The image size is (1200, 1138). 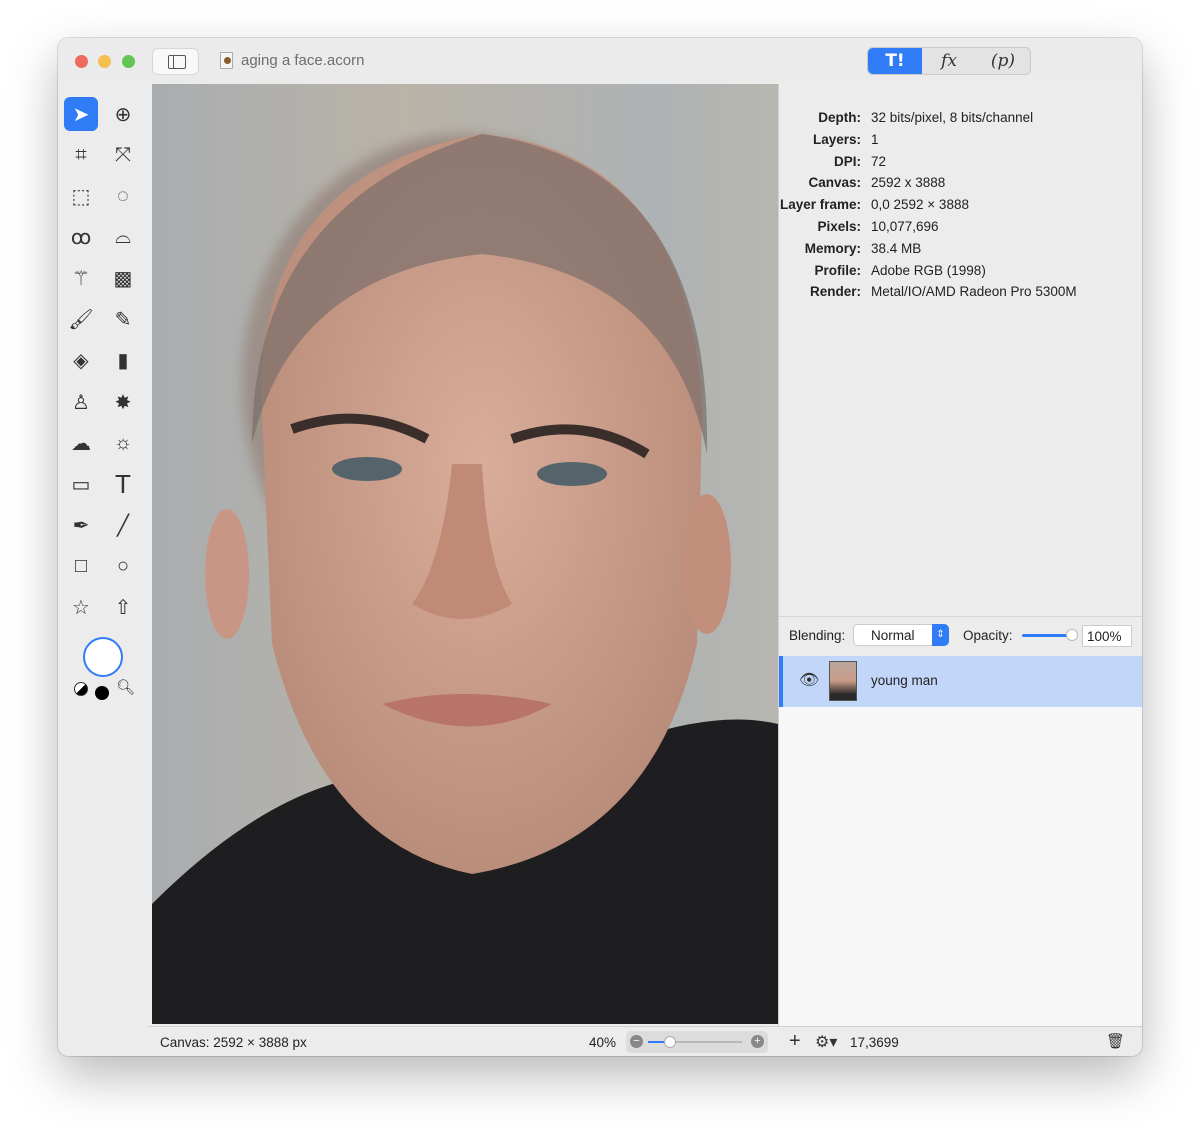 I want to click on info-key: Depth:, so click(x=839, y=117).